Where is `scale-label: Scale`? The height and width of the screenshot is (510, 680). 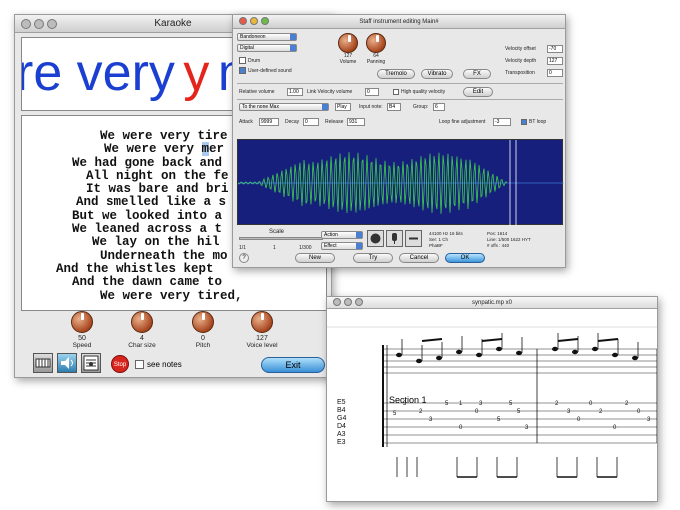 scale-label: Scale is located at coordinates (277, 232).